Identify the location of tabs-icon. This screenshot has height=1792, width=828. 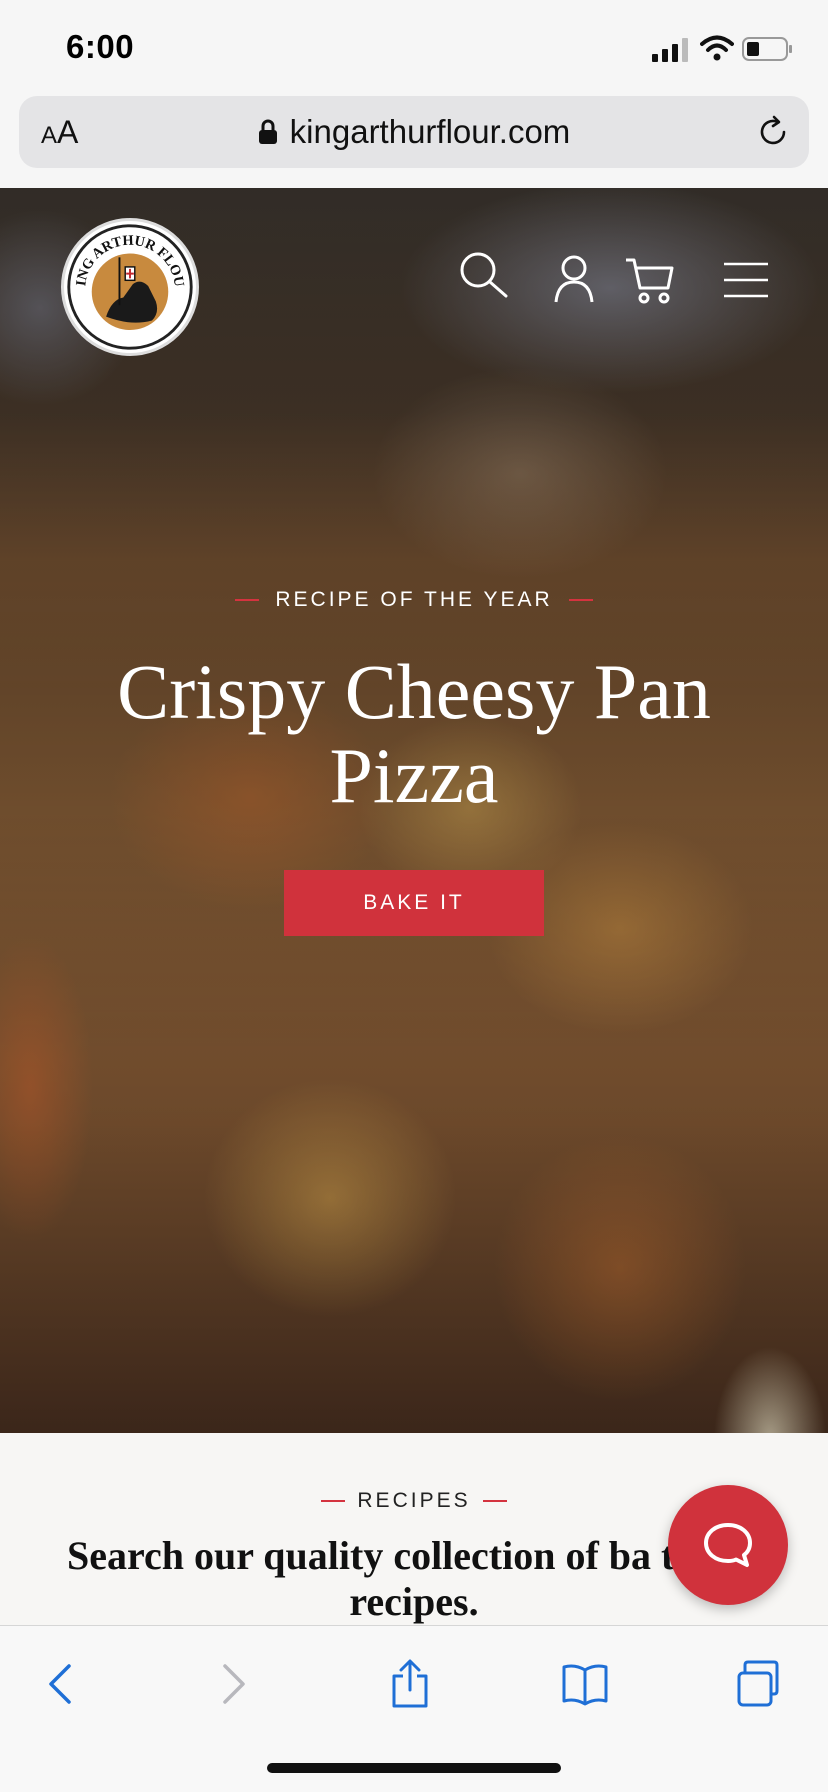
(758, 1683).